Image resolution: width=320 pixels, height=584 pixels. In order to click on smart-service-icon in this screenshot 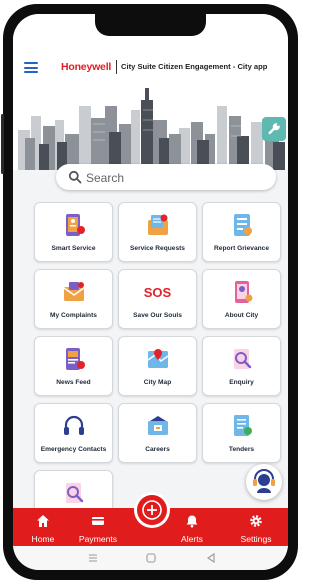, I will do `click(75, 225)`.